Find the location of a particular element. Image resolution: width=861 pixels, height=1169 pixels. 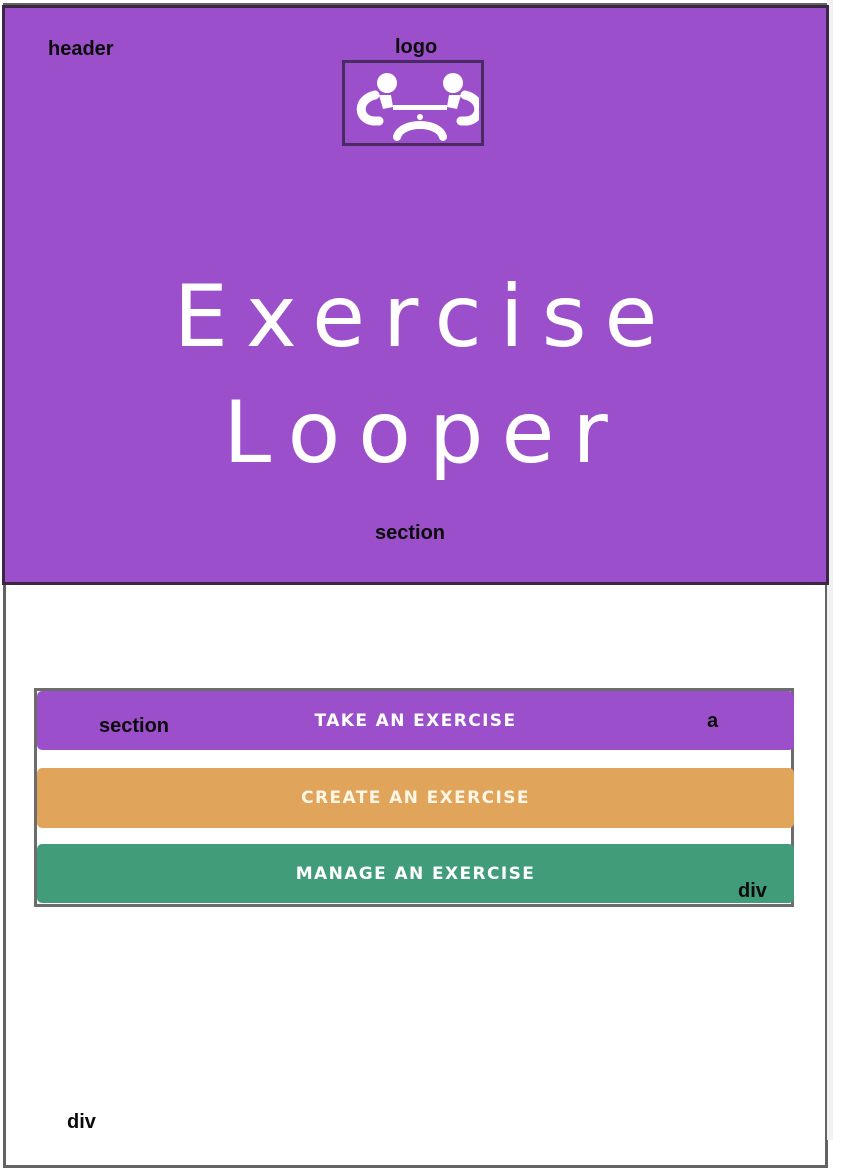

logo is located at coordinates (413, 103).